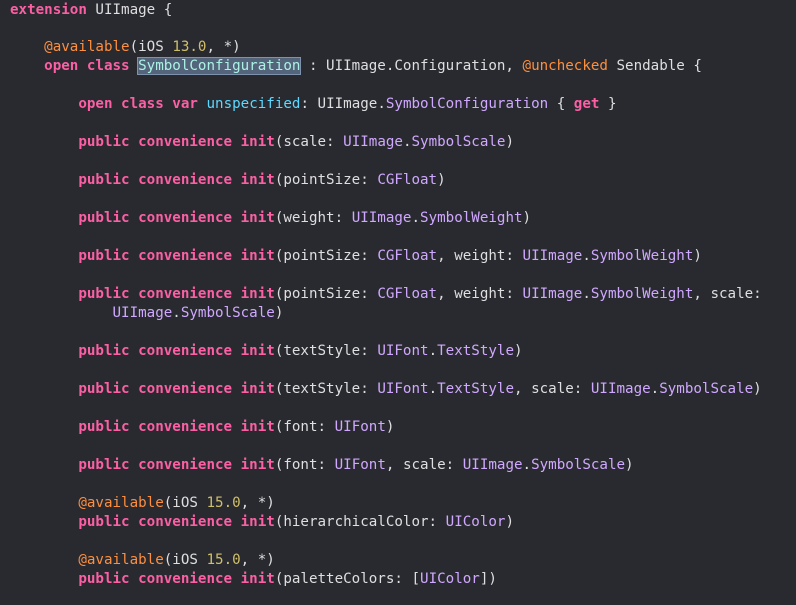 The height and width of the screenshot is (605, 796). Describe the element at coordinates (313, 218) in the screenshot. I see `code-token: (weight:` at that location.